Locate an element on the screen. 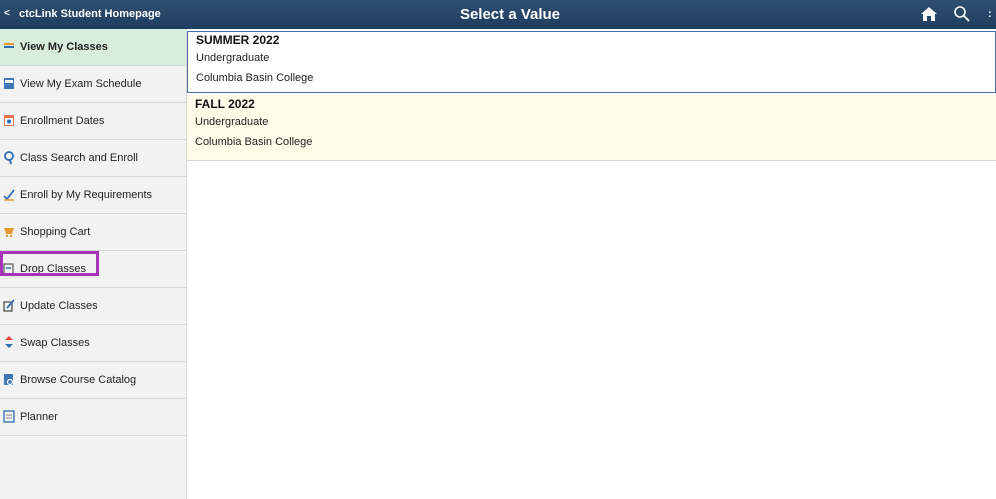 This screenshot has width=996, height=499. sidebar-item-enroll-by-my-requirements: Enroll by My Requirements is located at coordinates (93, 195).